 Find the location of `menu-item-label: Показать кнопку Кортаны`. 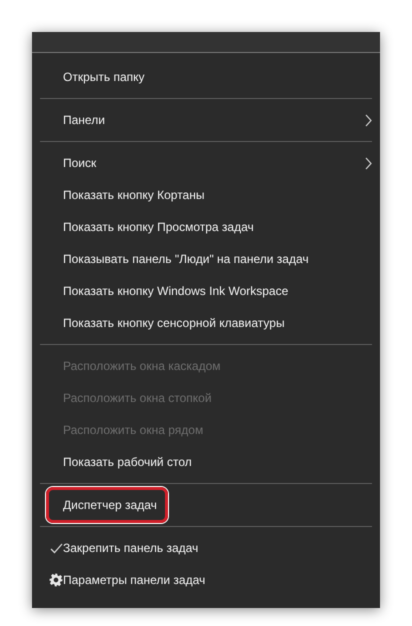

menu-item-label: Показать кнопку Кортаны is located at coordinates (133, 195).